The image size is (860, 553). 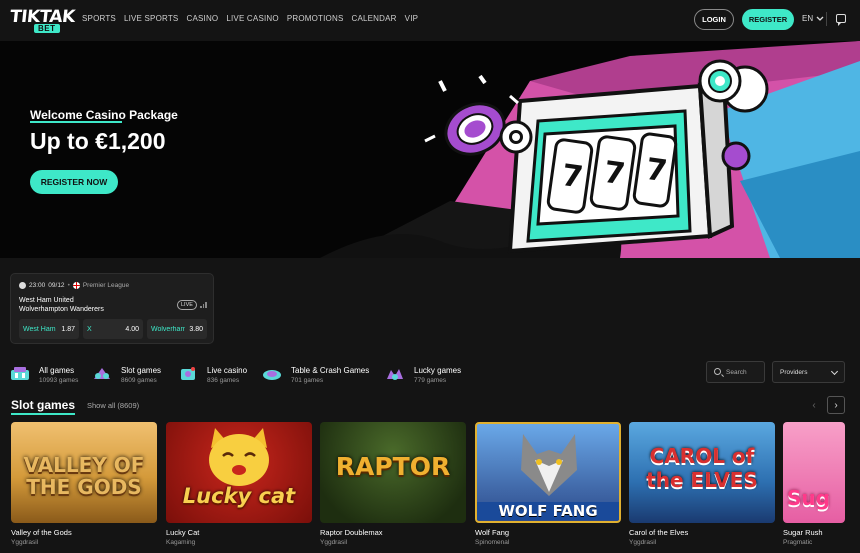 I want to click on game-thumbnail: RAPTOR, so click(x=393, y=472).